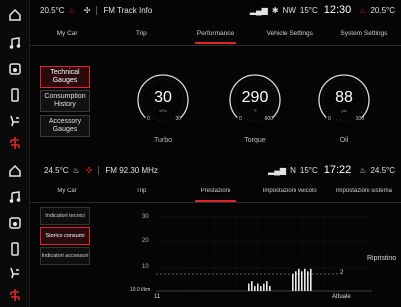 Image resolution: width=401 pixels, height=307 pixels. What do you see at coordinates (255, 140) in the screenshot?
I see `torque-label: Torque` at bounding box center [255, 140].